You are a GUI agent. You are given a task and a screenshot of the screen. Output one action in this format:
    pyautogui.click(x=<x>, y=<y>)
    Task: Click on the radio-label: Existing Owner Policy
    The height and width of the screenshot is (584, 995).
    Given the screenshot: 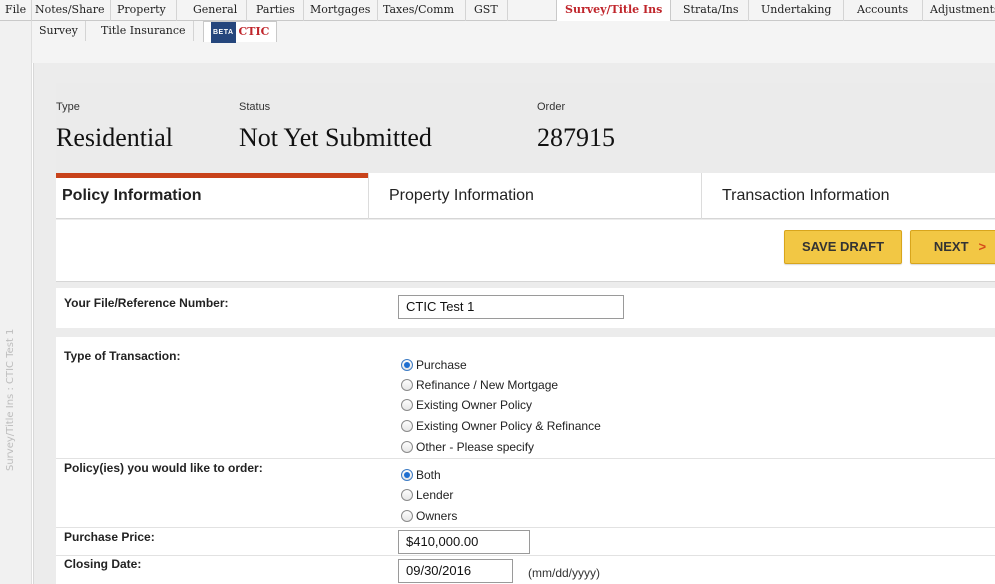 What is the action you would take?
    pyautogui.click(x=474, y=405)
    